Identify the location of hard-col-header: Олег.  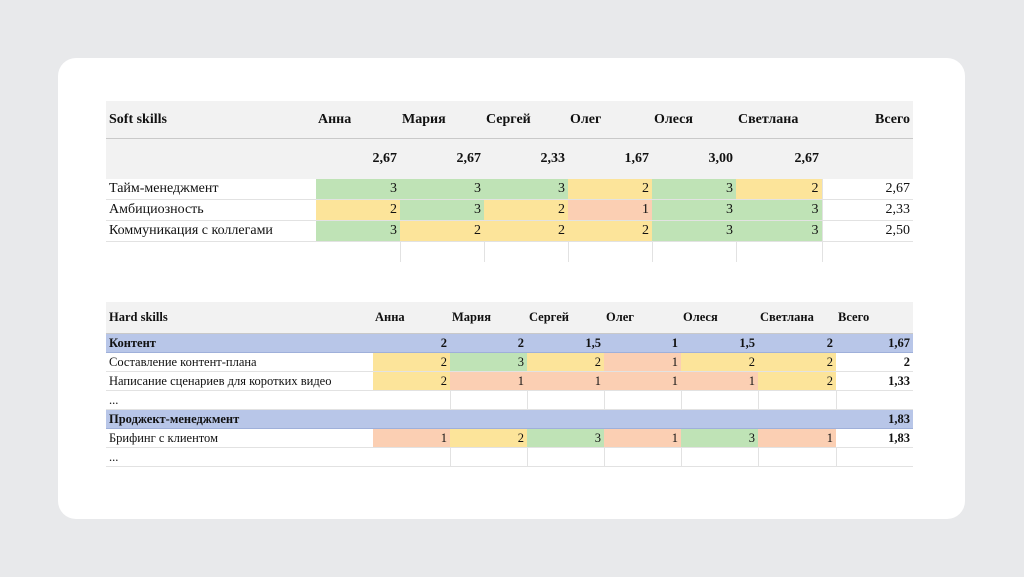
(642, 318).